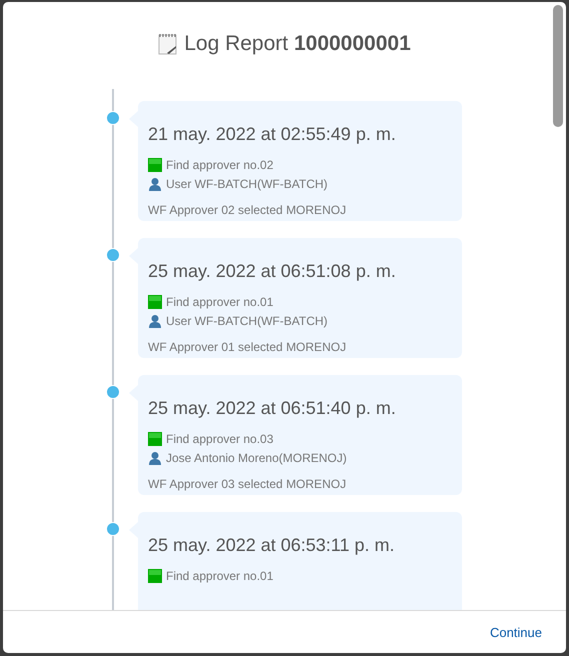 This screenshot has height=656, width=569. What do you see at coordinates (272, 134) in the screenshot?
I see `timestamp: 21 may. 2022 at 02:55:49 p. m.` at bounding box center [272, 134].